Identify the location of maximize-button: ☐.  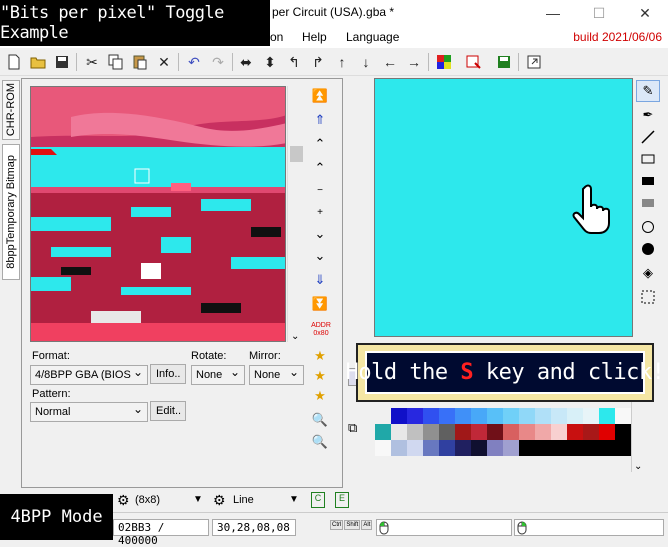
(599, 13).